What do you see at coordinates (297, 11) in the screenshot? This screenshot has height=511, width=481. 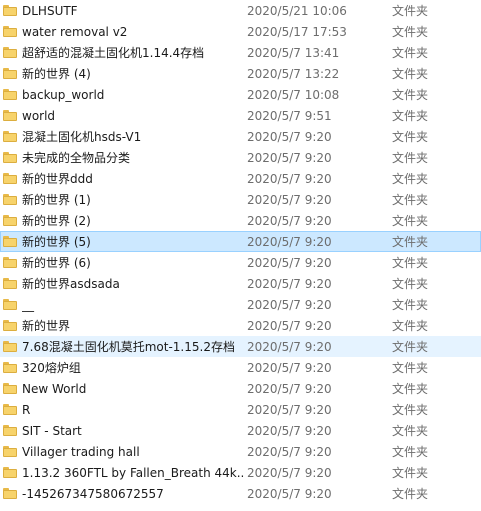 I see `file-date-modified: 2020/5/21 10:06` at bounding box center [297, 11].